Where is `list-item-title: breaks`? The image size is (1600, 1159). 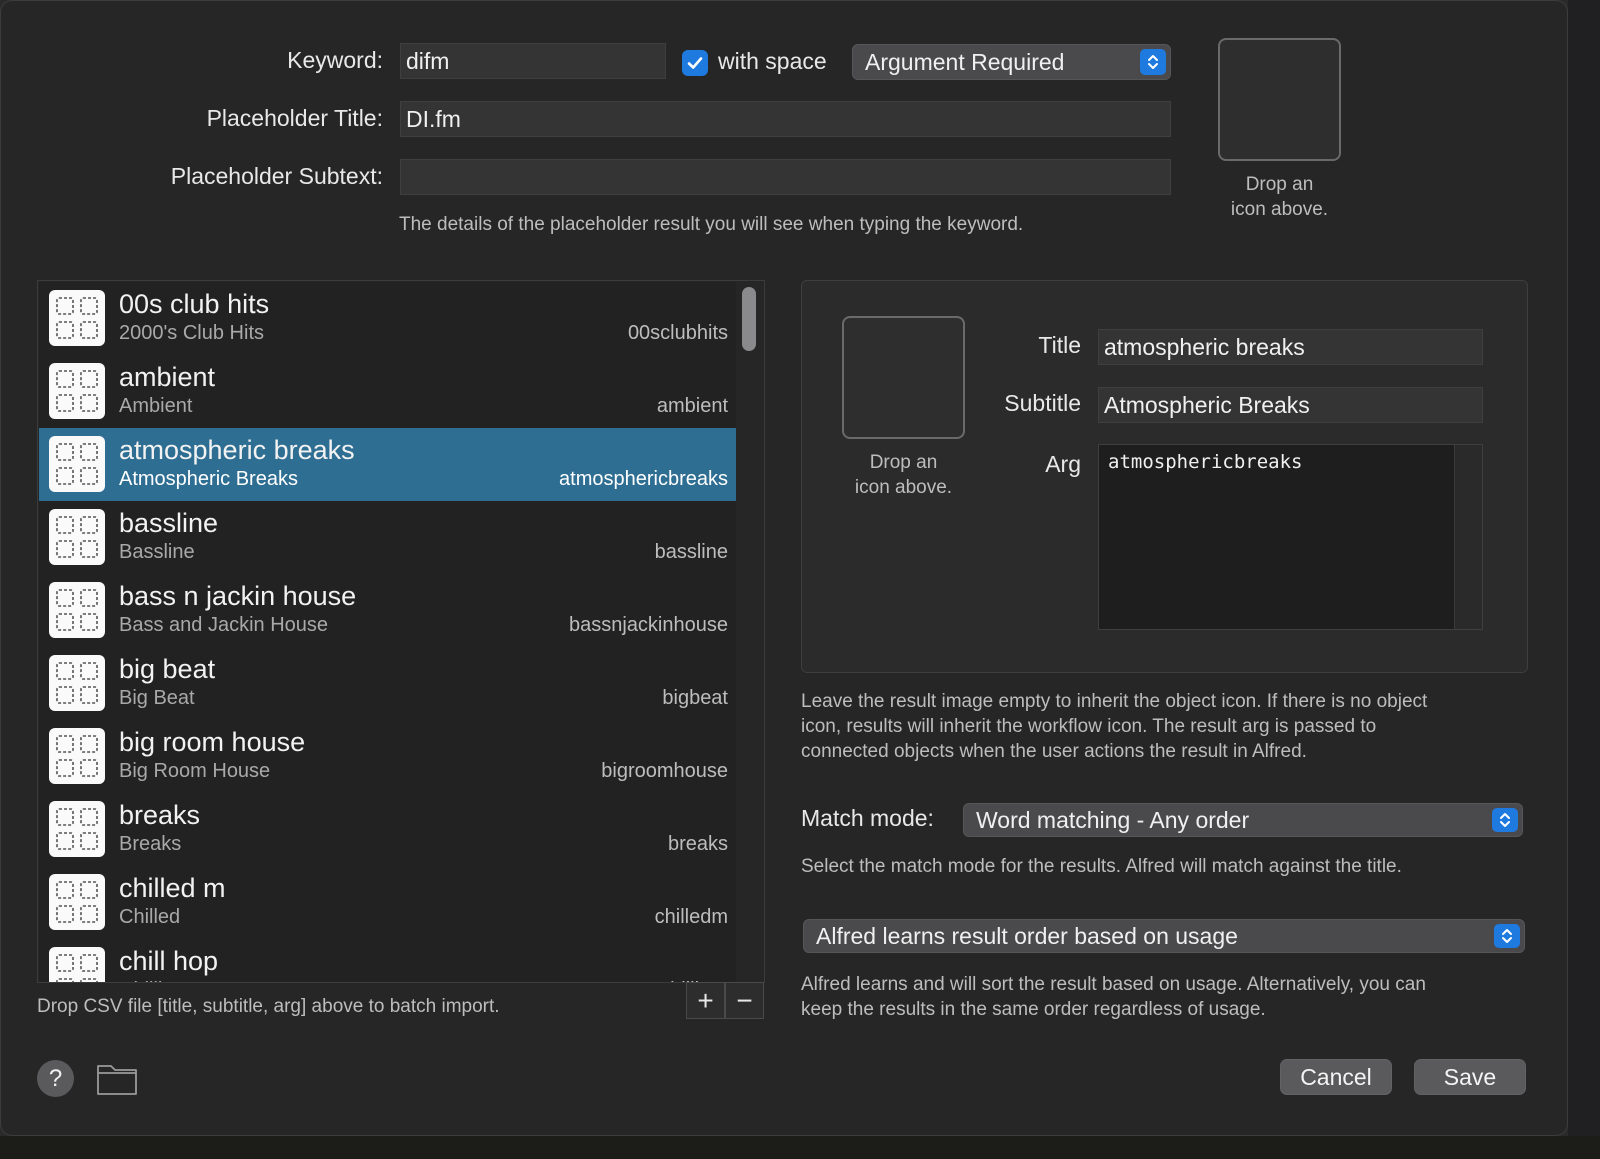 list-item-title: breaks is located at coordinates (160, 815).